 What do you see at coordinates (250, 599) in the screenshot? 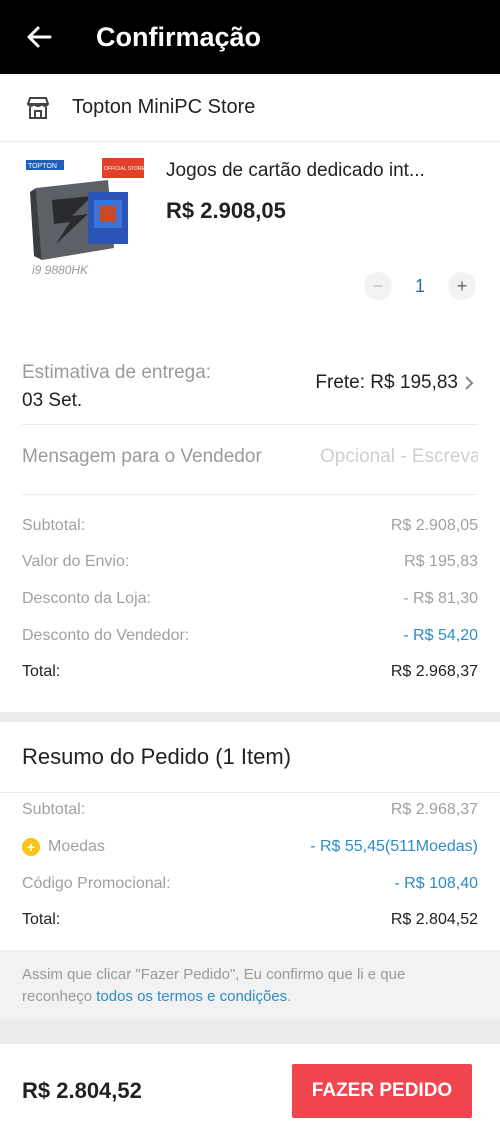
I see `store-discount-row: Desconto da Loja: - R$ 81,30` at bounding box center [250, 599].